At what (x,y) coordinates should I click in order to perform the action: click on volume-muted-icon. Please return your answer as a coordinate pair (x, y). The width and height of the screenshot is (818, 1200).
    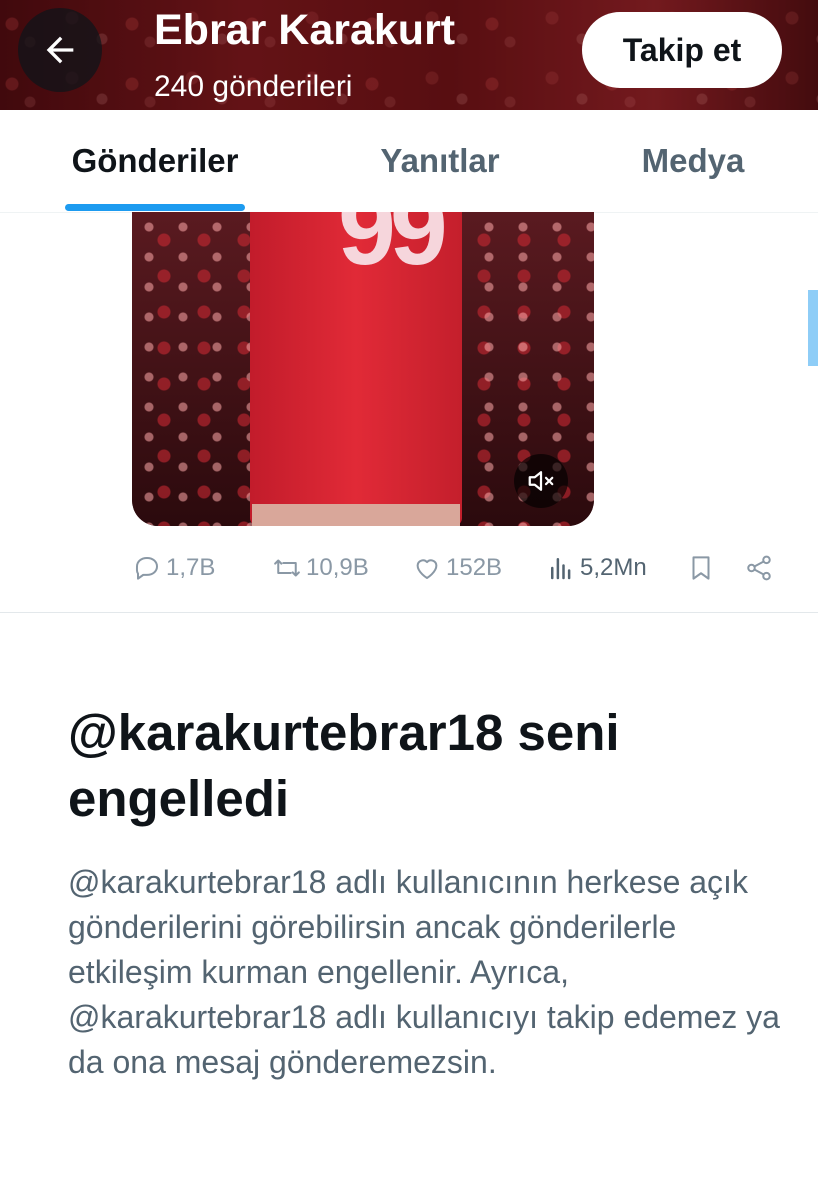
    Looking at the image, I should click on (541, 481).